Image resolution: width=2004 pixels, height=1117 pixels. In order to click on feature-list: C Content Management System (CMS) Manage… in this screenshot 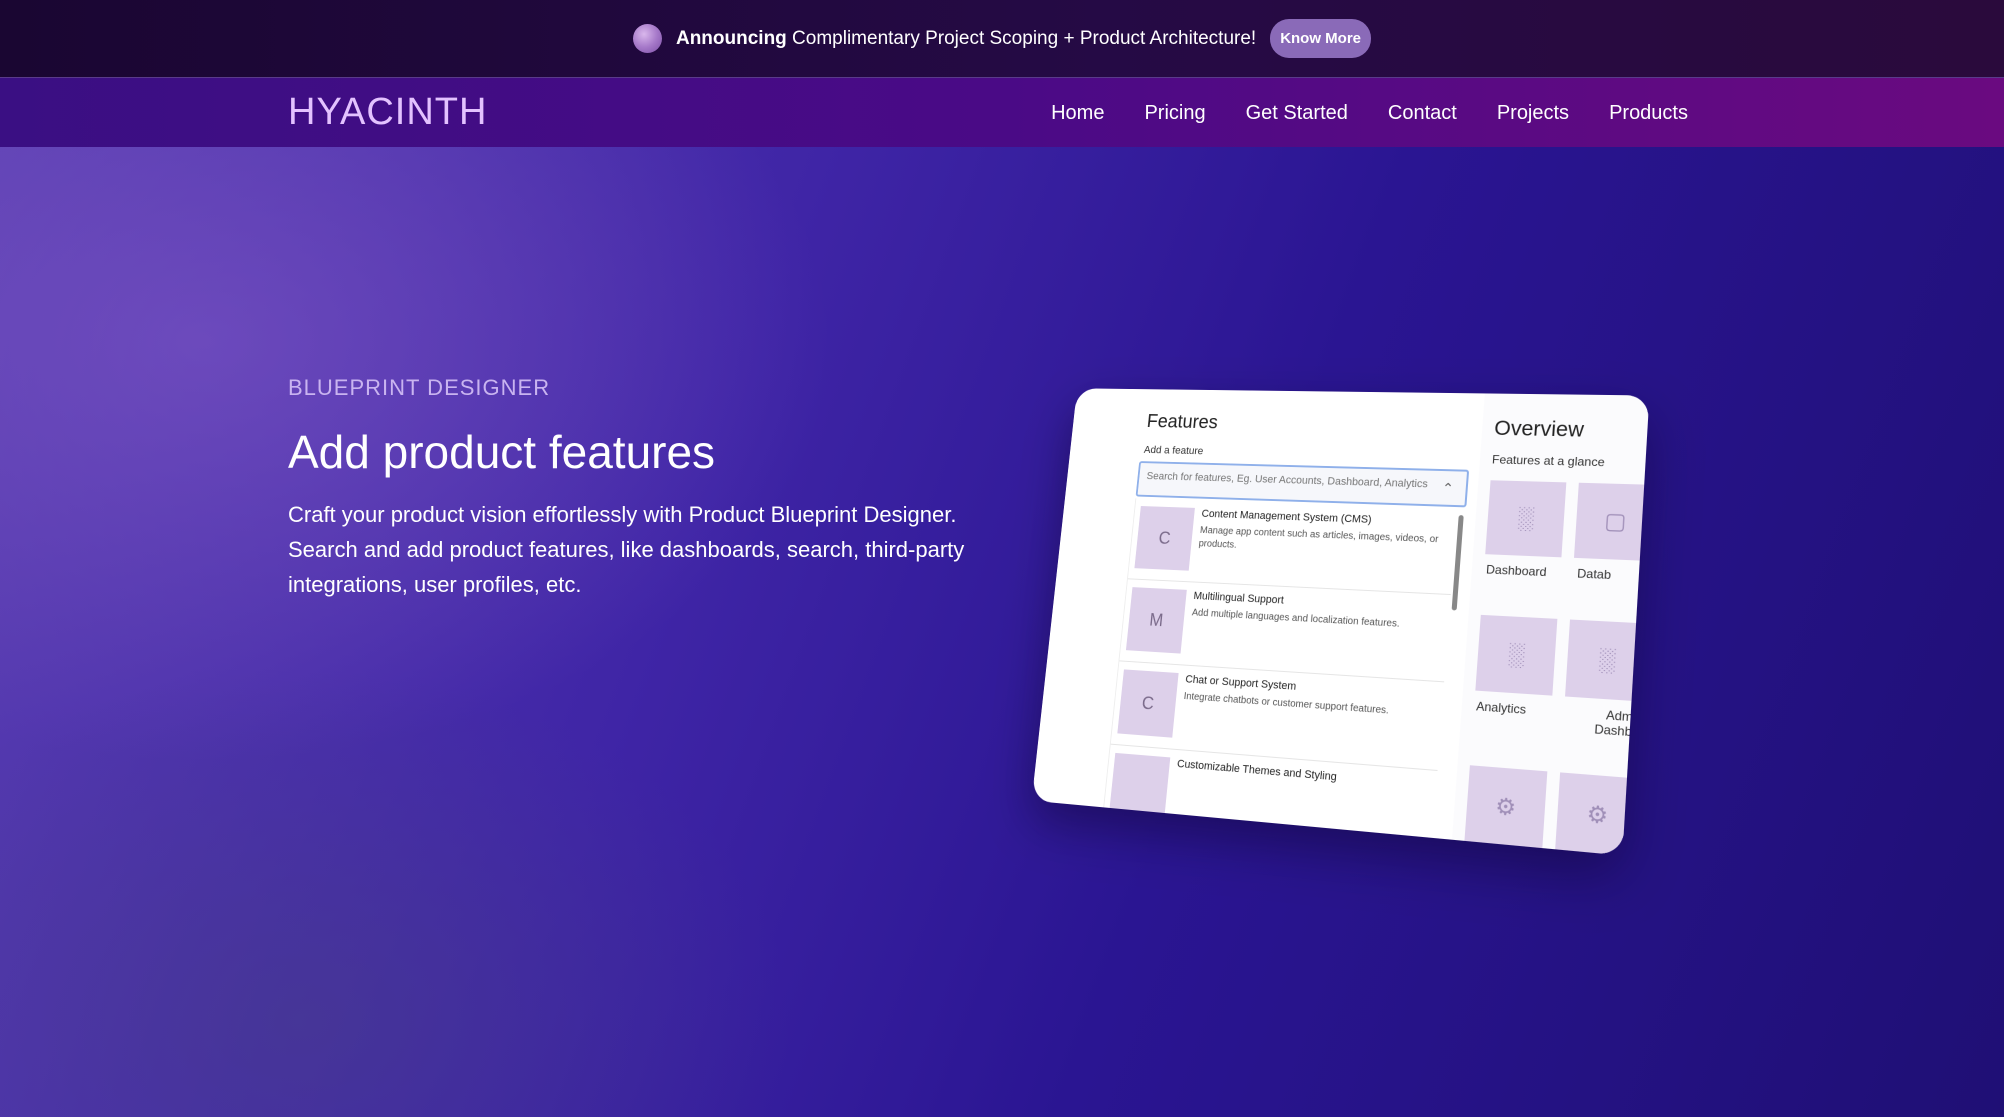, I will do `click(1281, 677)`.